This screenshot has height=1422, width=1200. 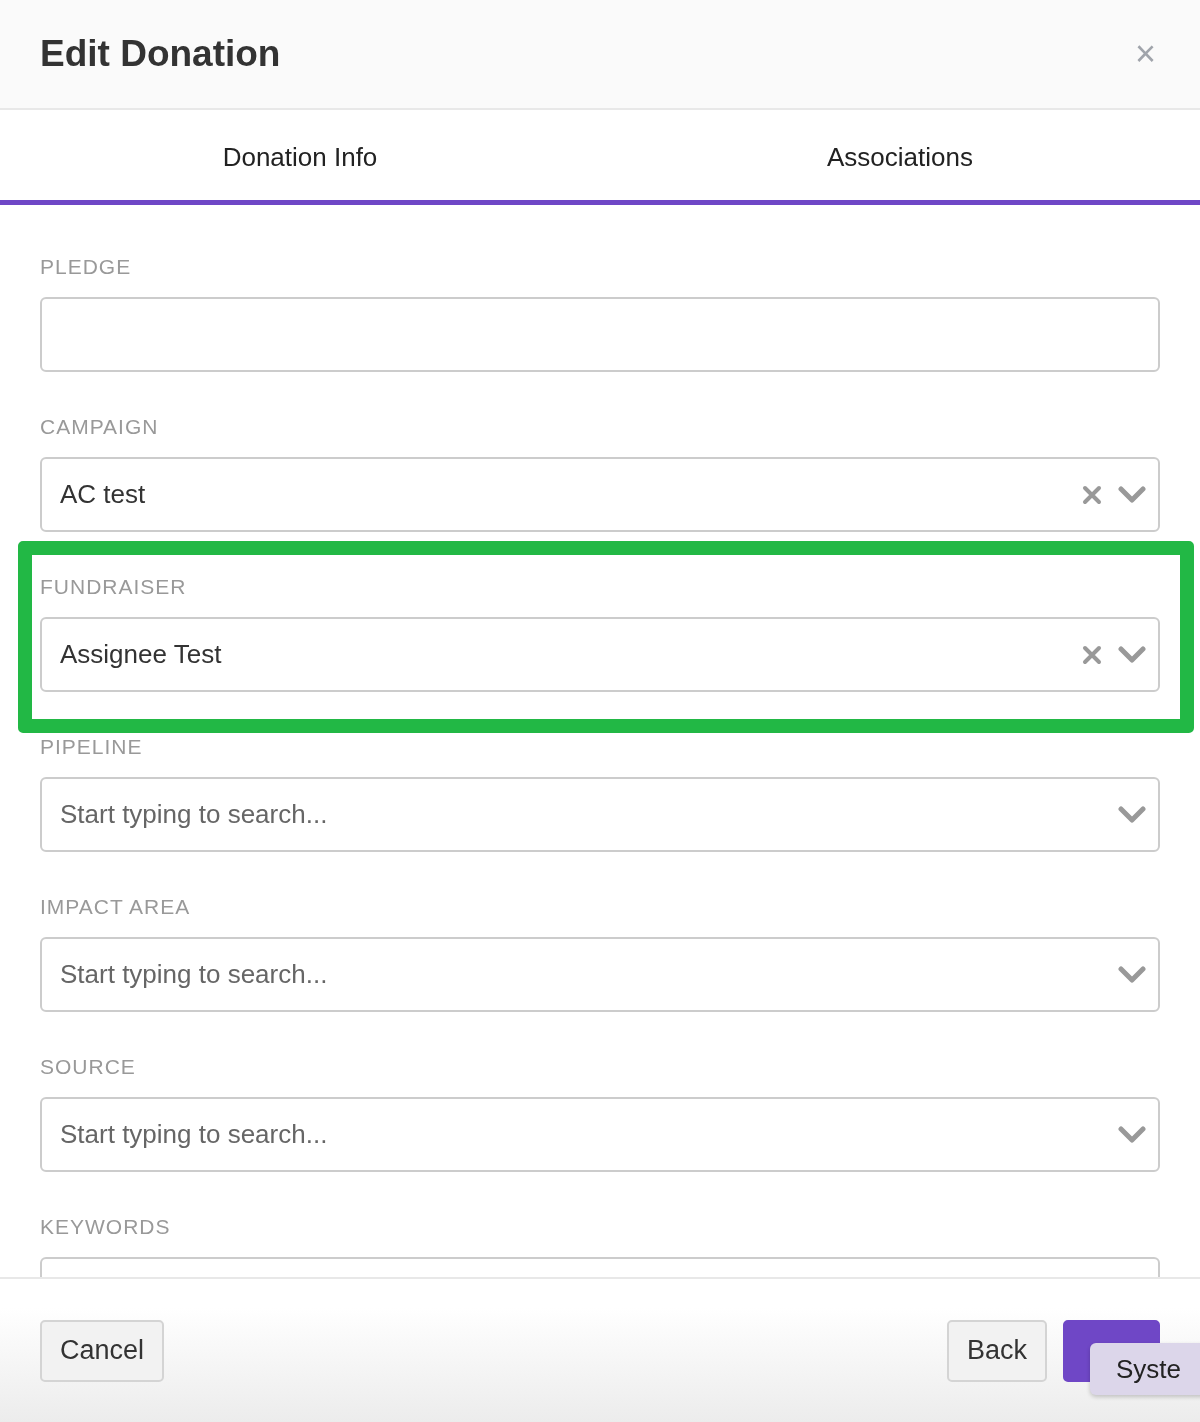 I want to click on field-label: KEYWORDS, so click(x=106, y=1227).